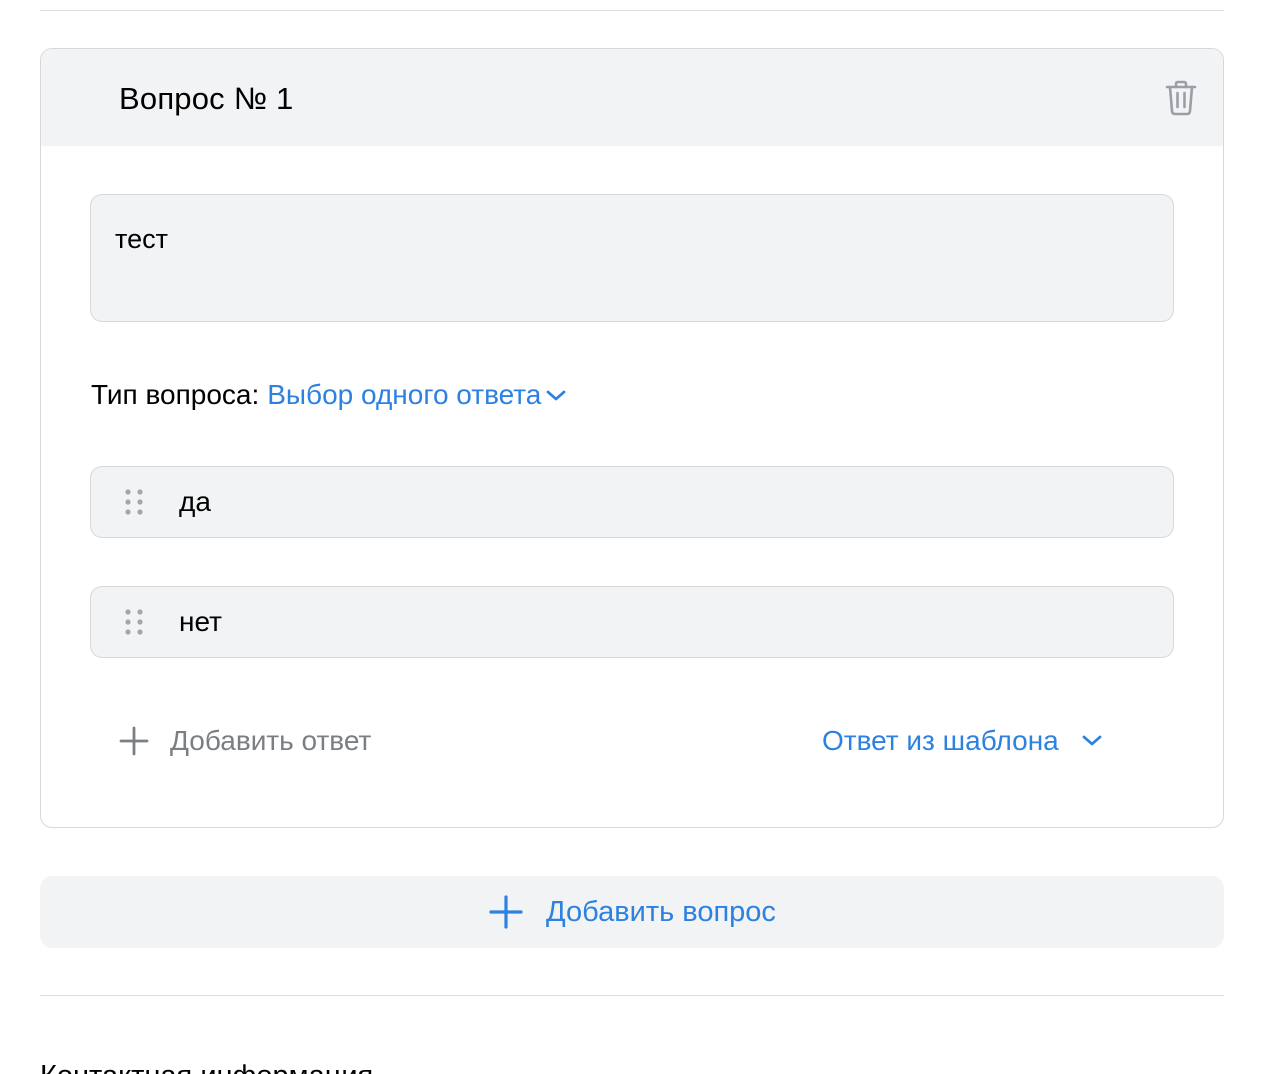 This screenshot has height=1074, width=1262. Describe the element at coordinates (632, 10) in the screenshot. I see `top-divider` at that location.